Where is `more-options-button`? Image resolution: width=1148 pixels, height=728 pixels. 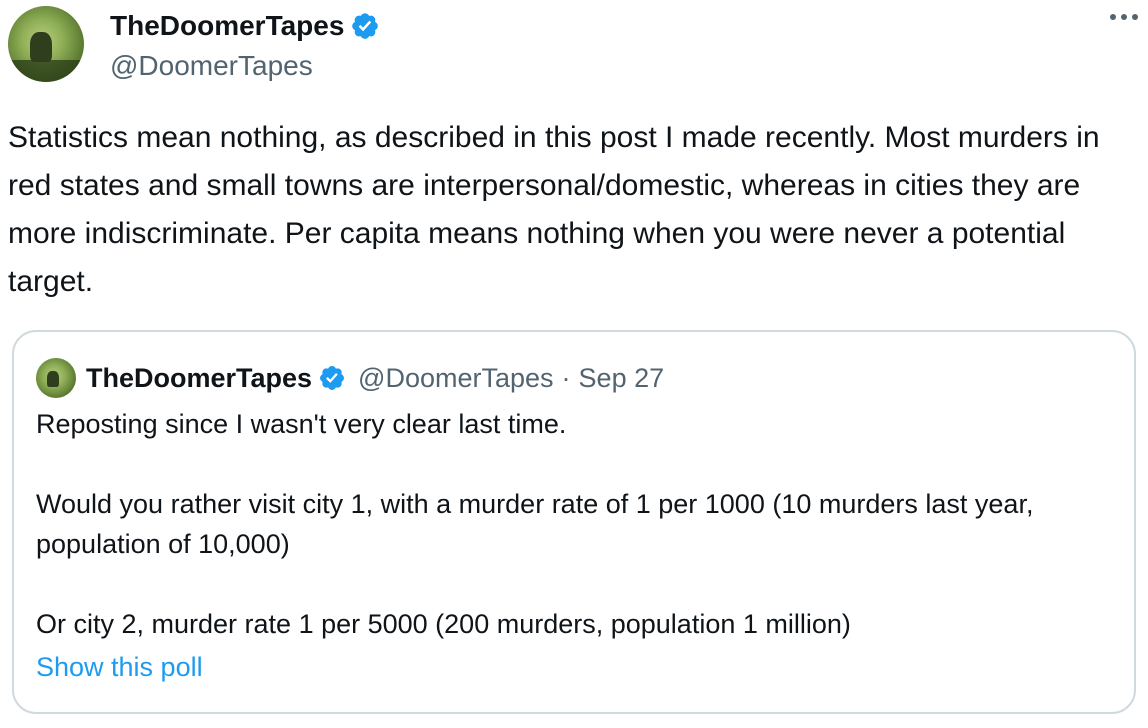
more-options-button is located at coordinates (1124, 17).